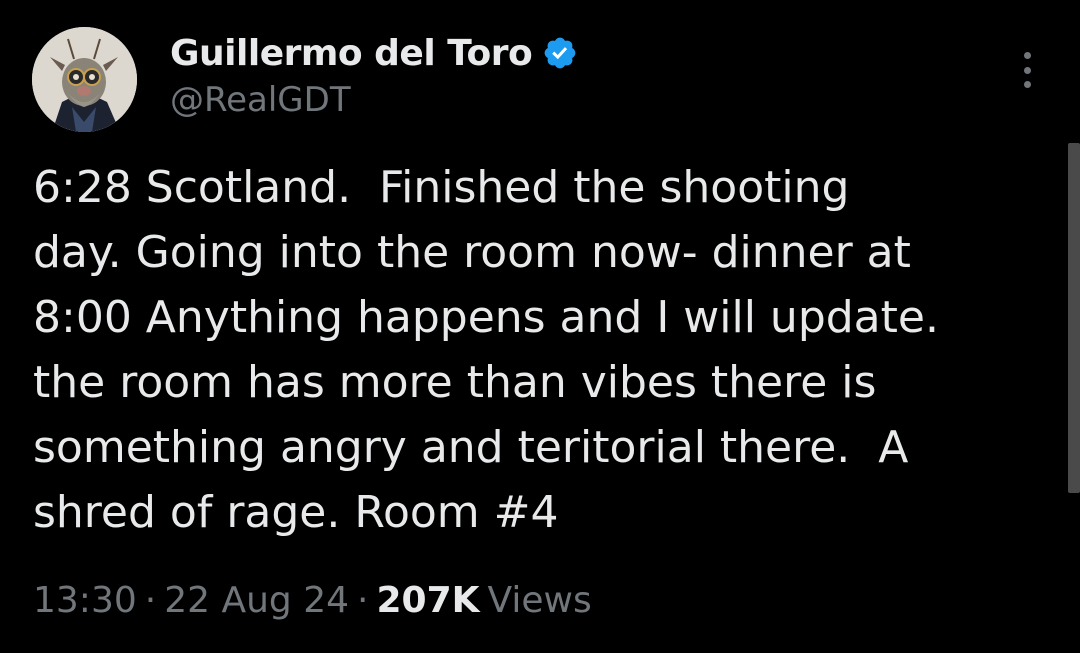 This screenshot has height=653, width=1080. Describe the element at coordinates (1074, 318) in the screenshot. I see `scrollbar` at that location.